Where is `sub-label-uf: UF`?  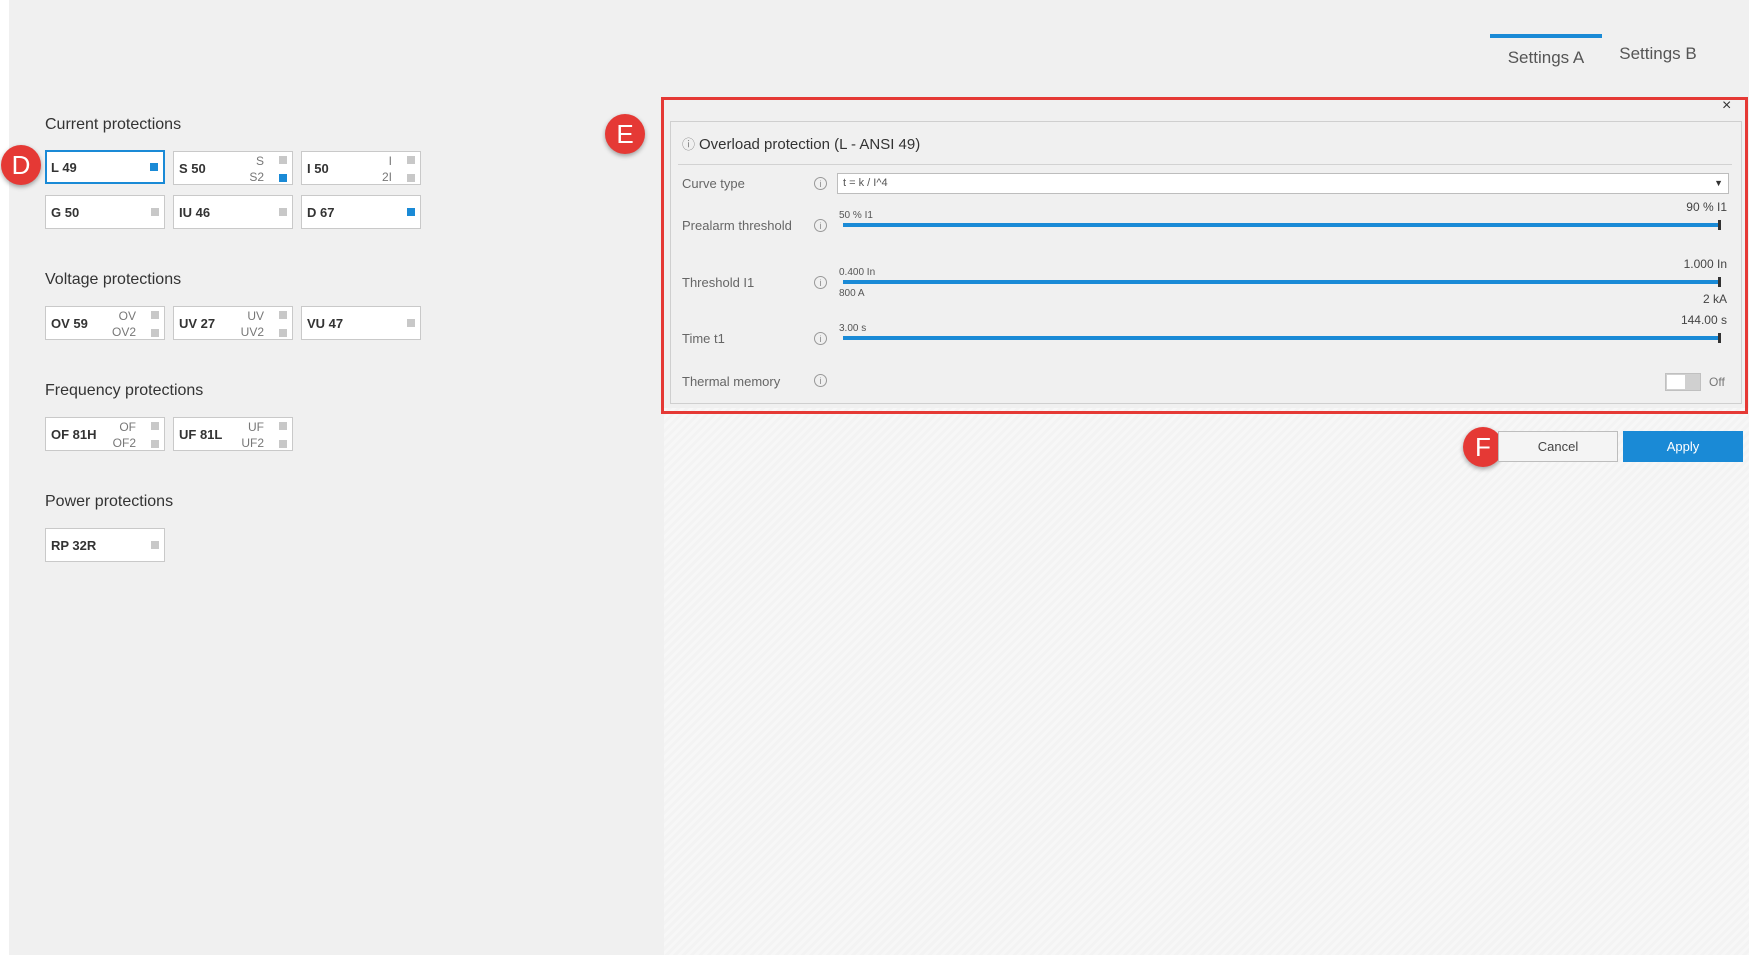
sub-label-uf: UF is located at coordinates (256, 427).